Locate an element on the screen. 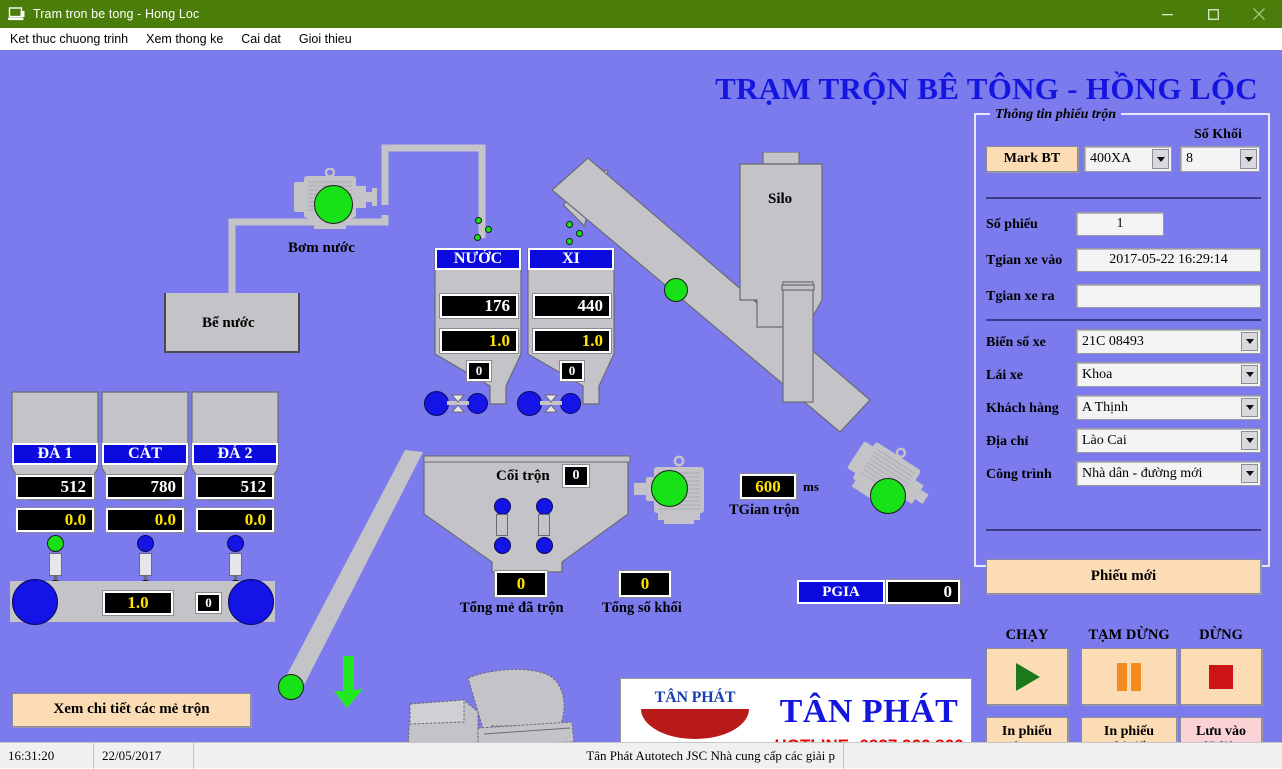  pgia-readout: 0 is located at coordinates (923, 592).